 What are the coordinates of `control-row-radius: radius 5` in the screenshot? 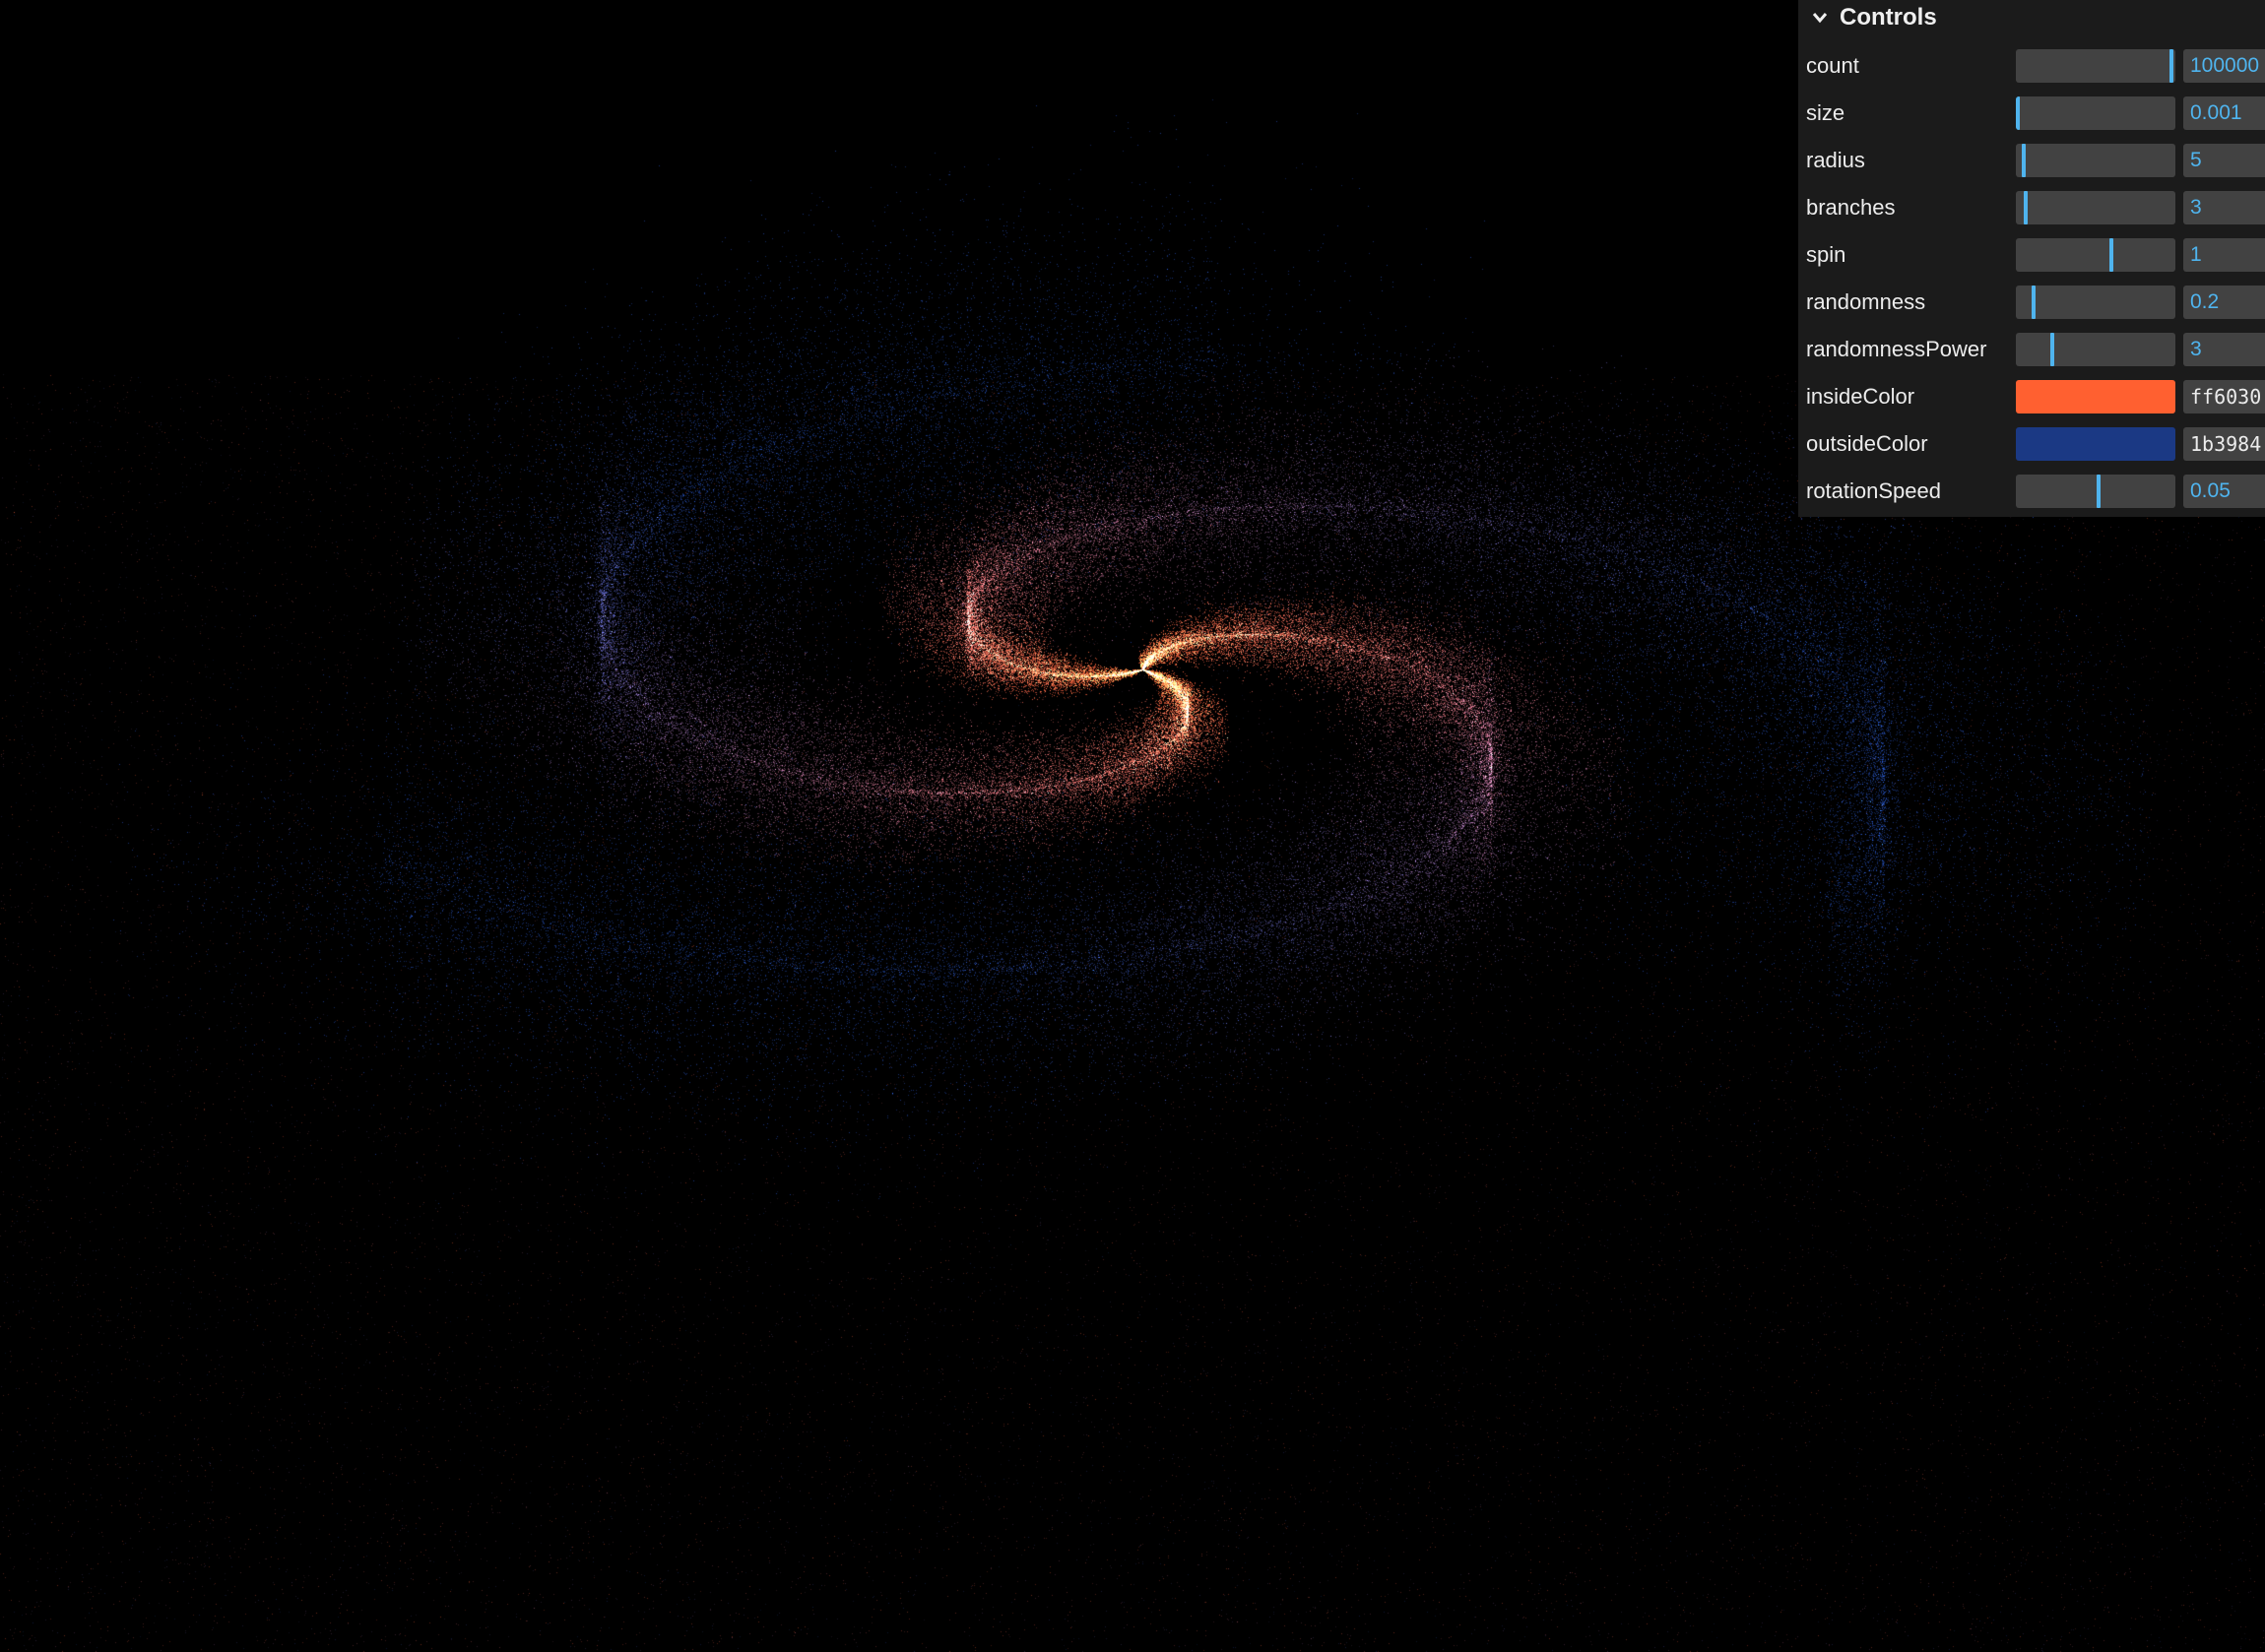 It's located at (2032, 161).